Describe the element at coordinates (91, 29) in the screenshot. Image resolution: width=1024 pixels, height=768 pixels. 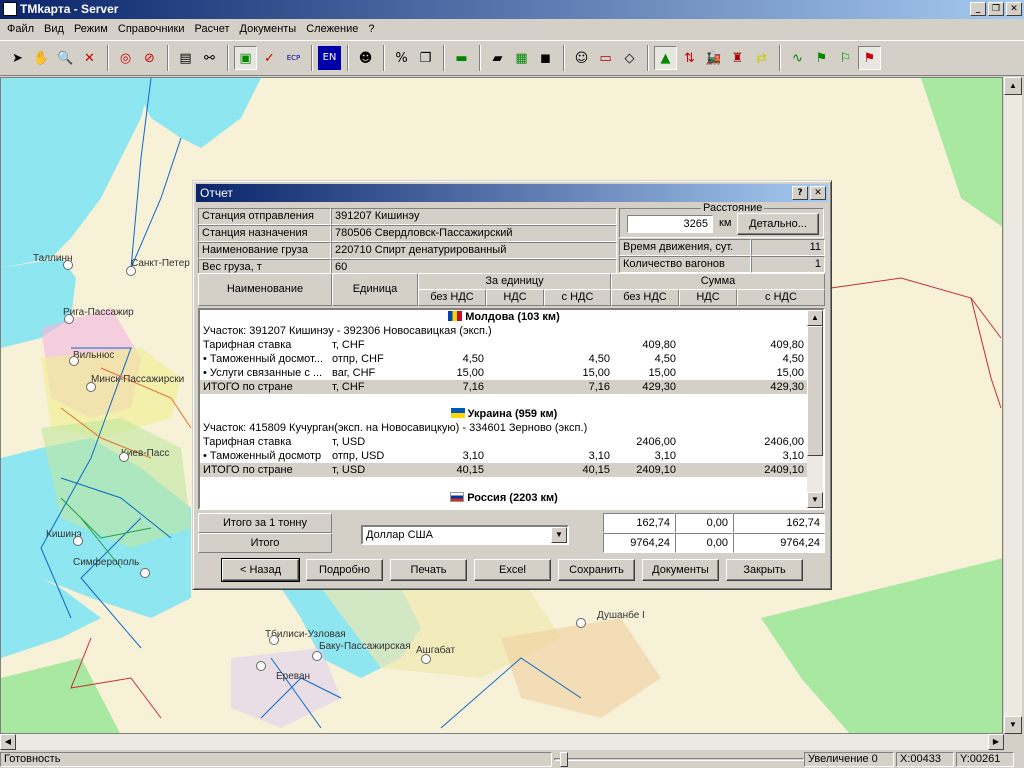
I see `menu-mode: Режим` at that location.